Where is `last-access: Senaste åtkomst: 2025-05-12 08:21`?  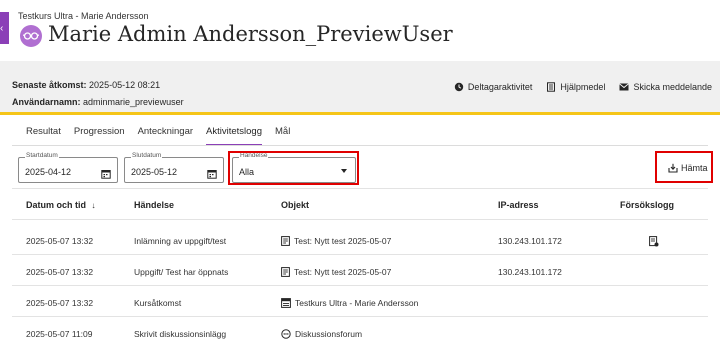 last-access: Senaste åtkomst: 2025-05-12 08:21 is located at coordinates (86, 85).